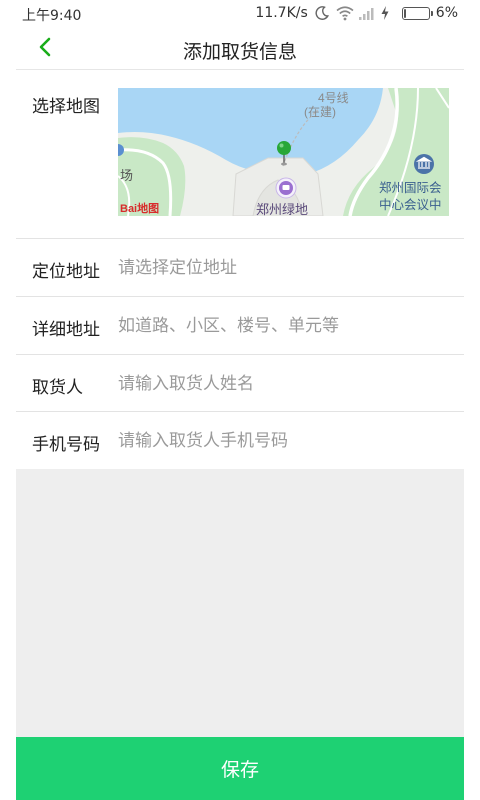  I want to click on page-title: 添加取货信息, so click(239, 52).